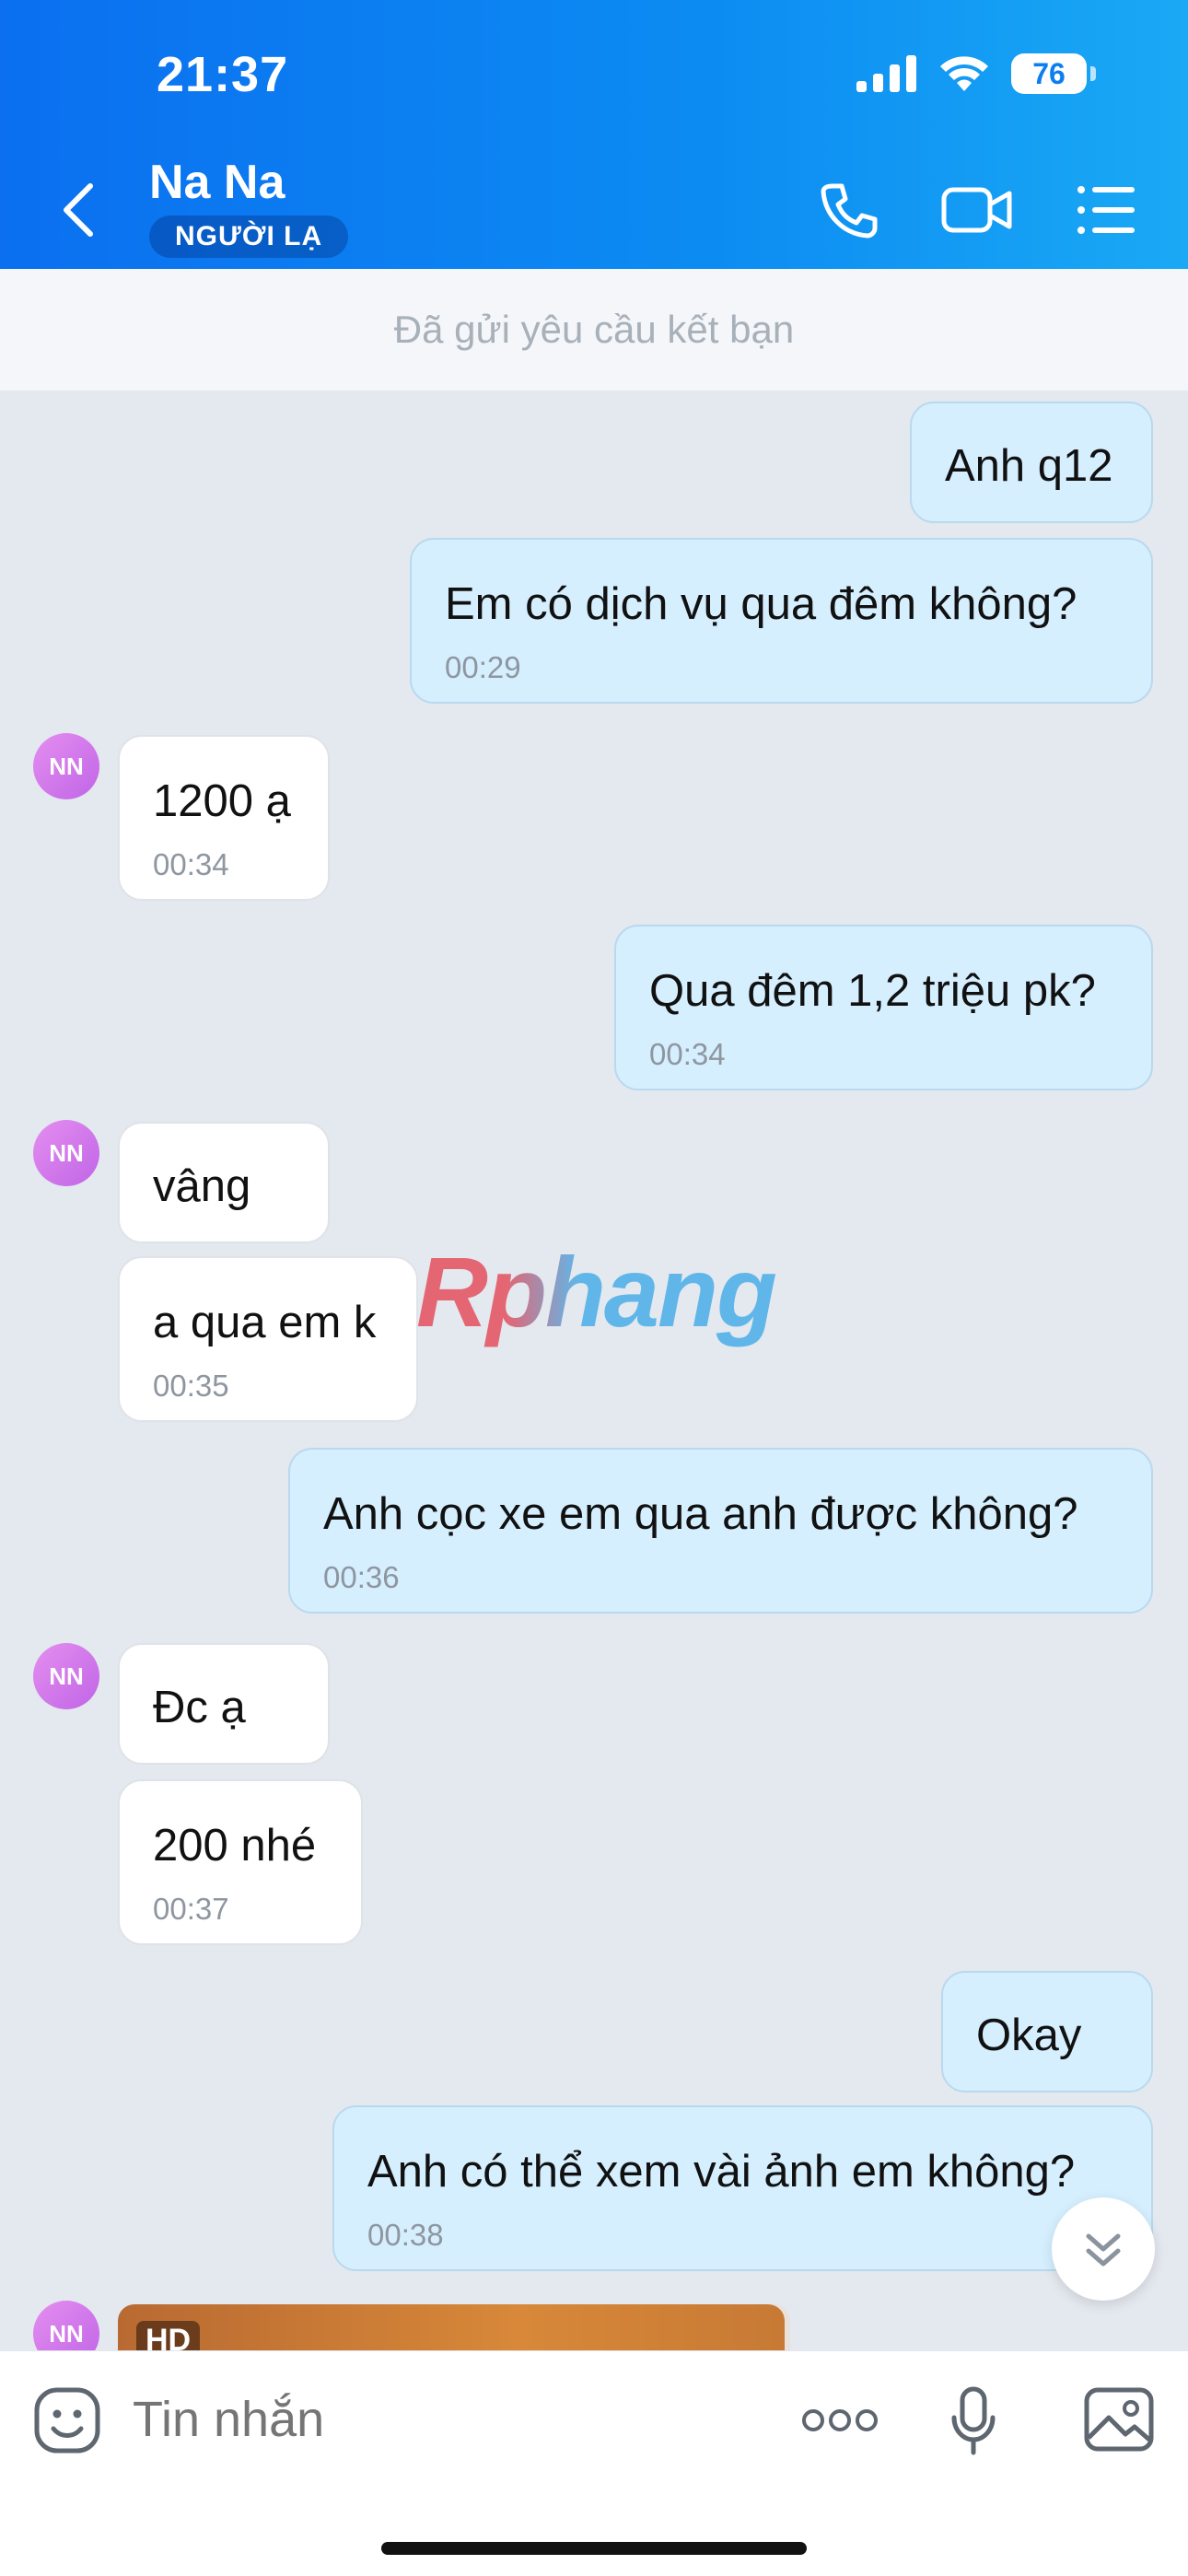  What do you see at coordinates (202, 1186) in the screenshot?
I see `message-text: vâng` at bounding box center [202, 1186].